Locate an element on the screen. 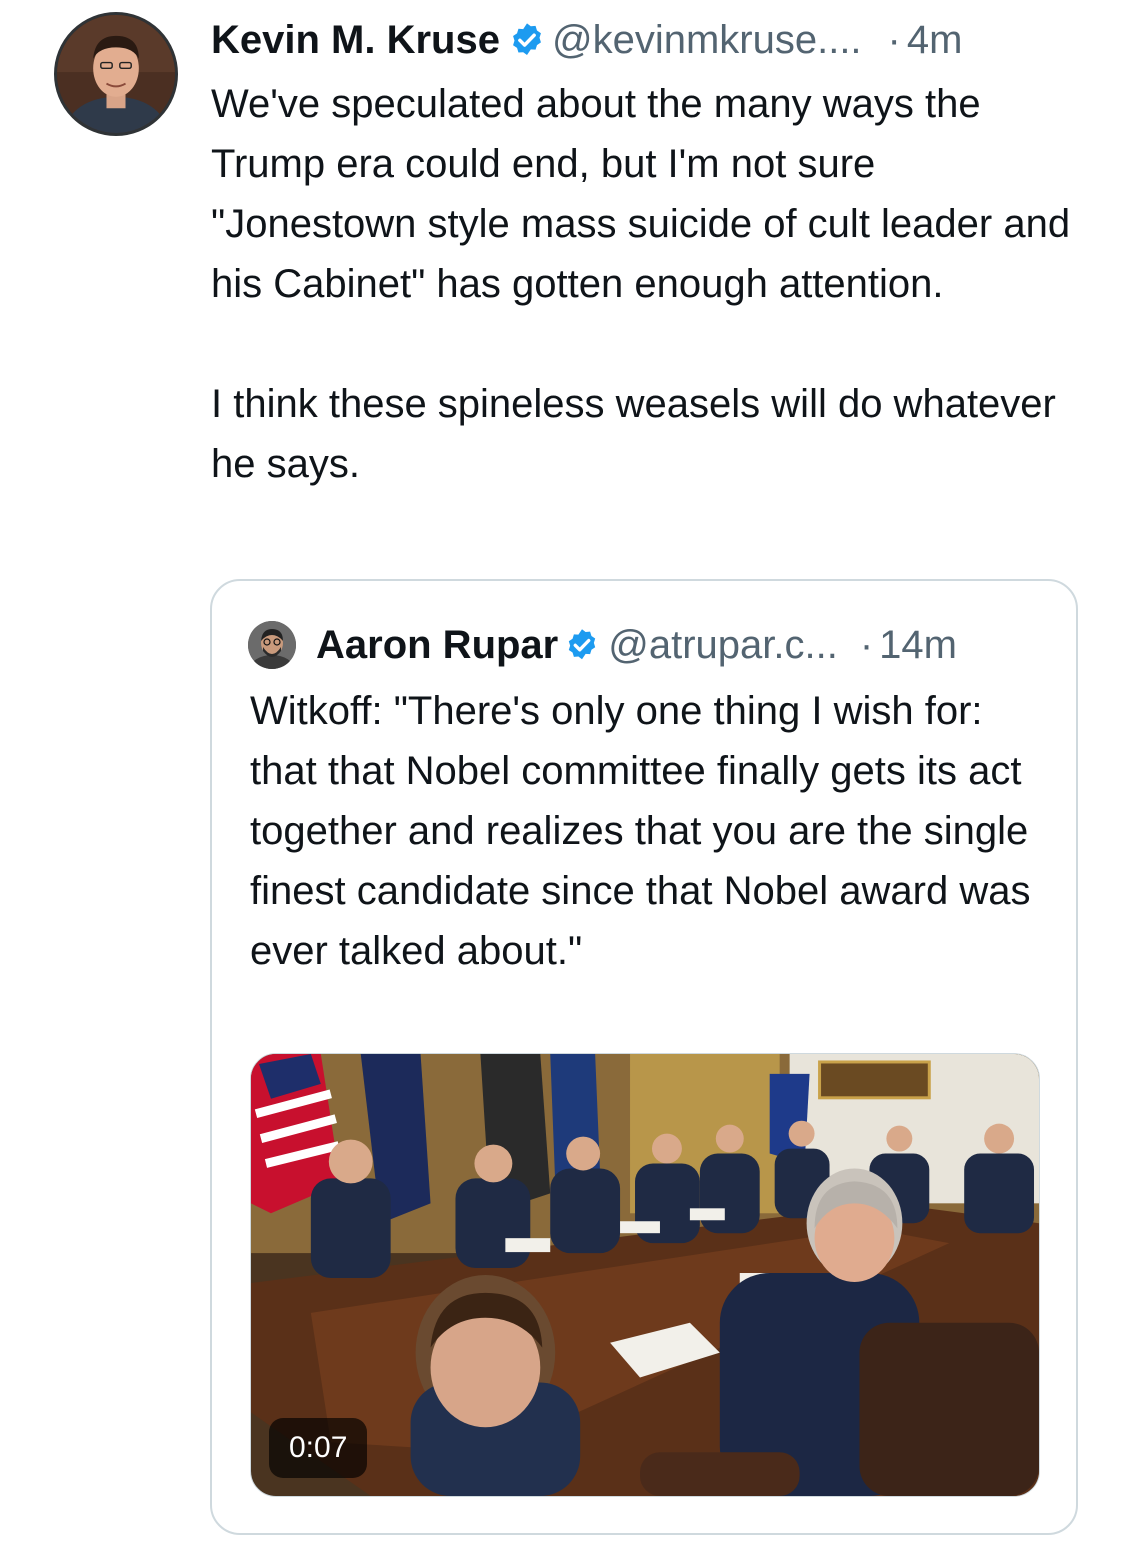 The height and width of the screenshot is (1547, 1124). quoted-tweet-timestamp: 14m is located at coordinates (918, 645).